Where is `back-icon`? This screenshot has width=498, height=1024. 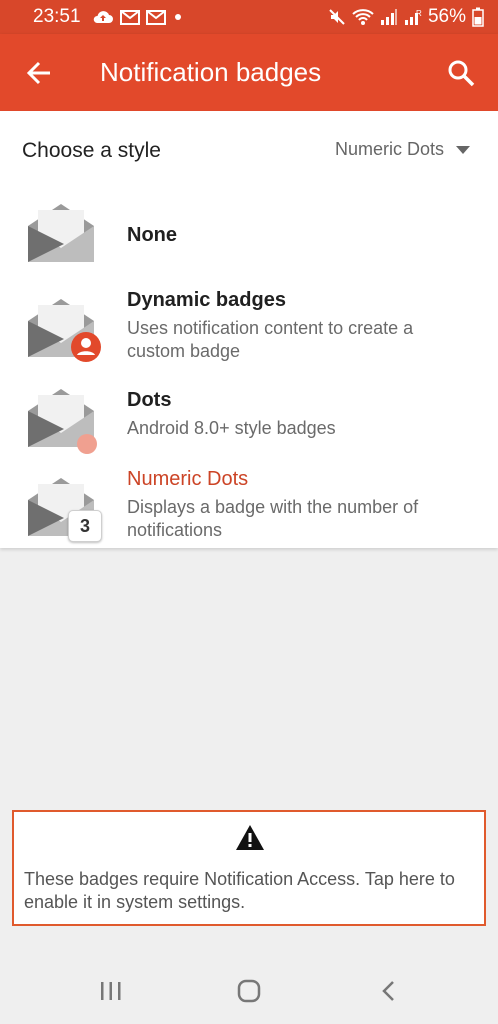
back-icon is located at coordinates (388, 991).